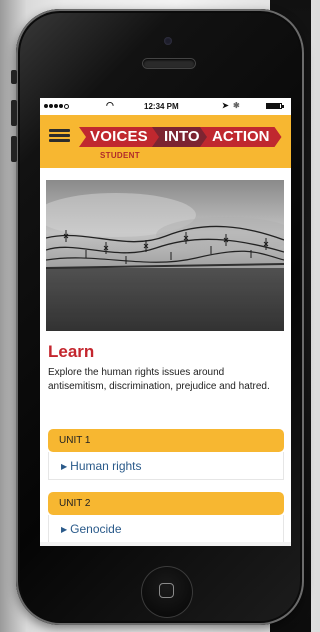 This screenshot has width=320, height=632. What do you see at coordinates (110, 105) in the screenshot?
I see `wifi-icon: ◠` at bounding box center [110, 105].